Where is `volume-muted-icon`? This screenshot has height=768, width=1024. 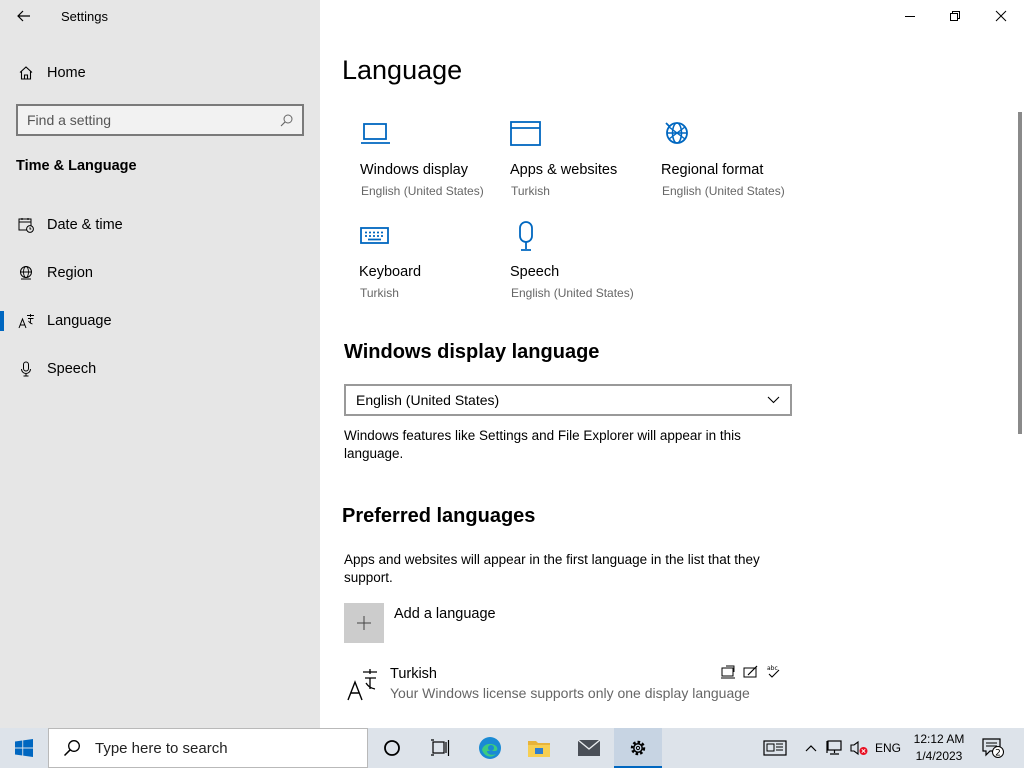 volume-muted-icon is located at coordinates (859, 748).